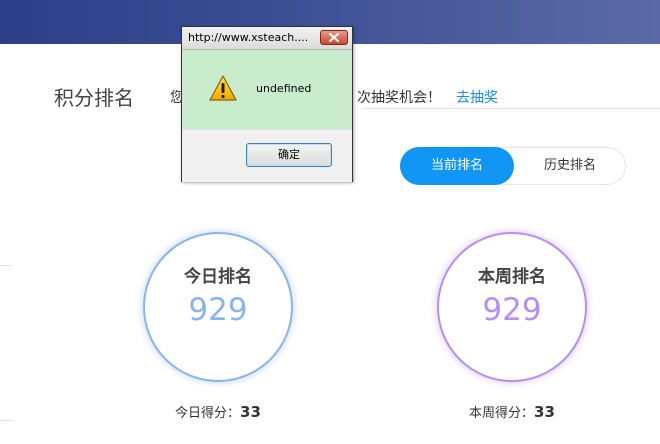 The image size is (660, 444). Describe the element at coordinates (457, 166) in the screenshot. I see `tab-current-rank: 当前排名` at that location.